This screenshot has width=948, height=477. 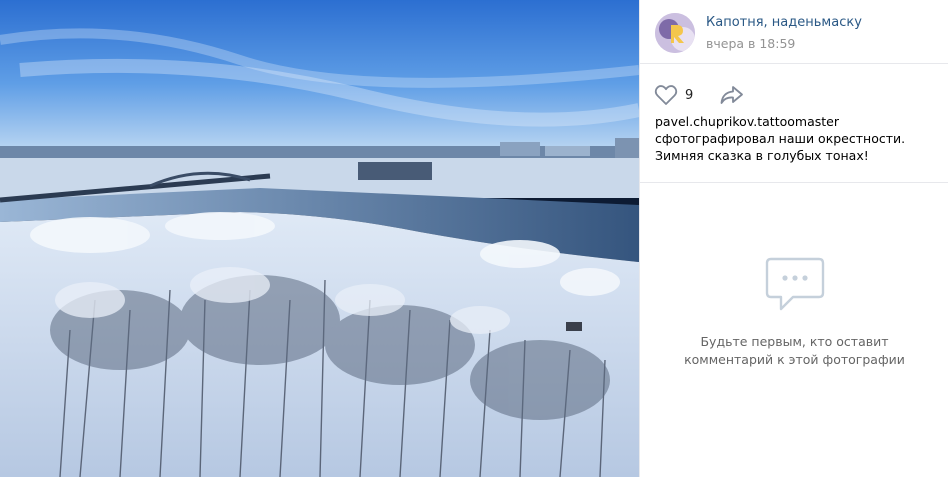 I want to click on caption-mention: pavel.chuprikov.tattoomaster, so click(x=747, y=121).